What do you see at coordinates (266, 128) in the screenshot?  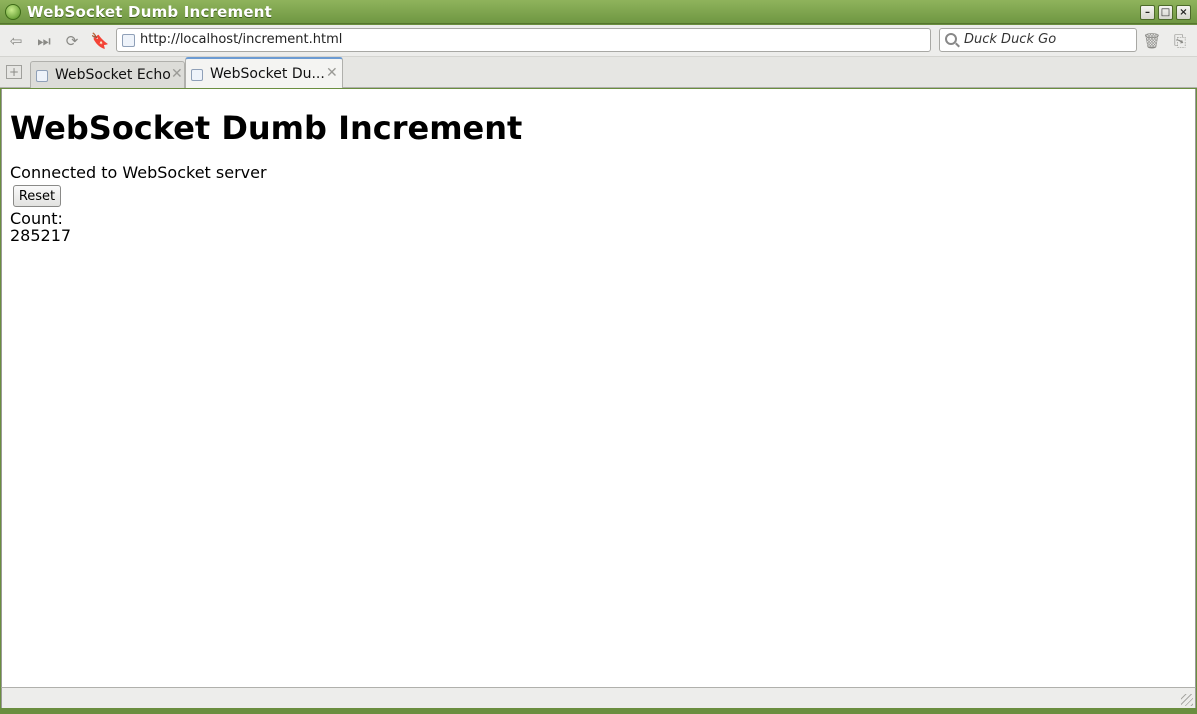 I see `page-heading: WebSocket Dumb Increment` at bounding box center [266, 128].